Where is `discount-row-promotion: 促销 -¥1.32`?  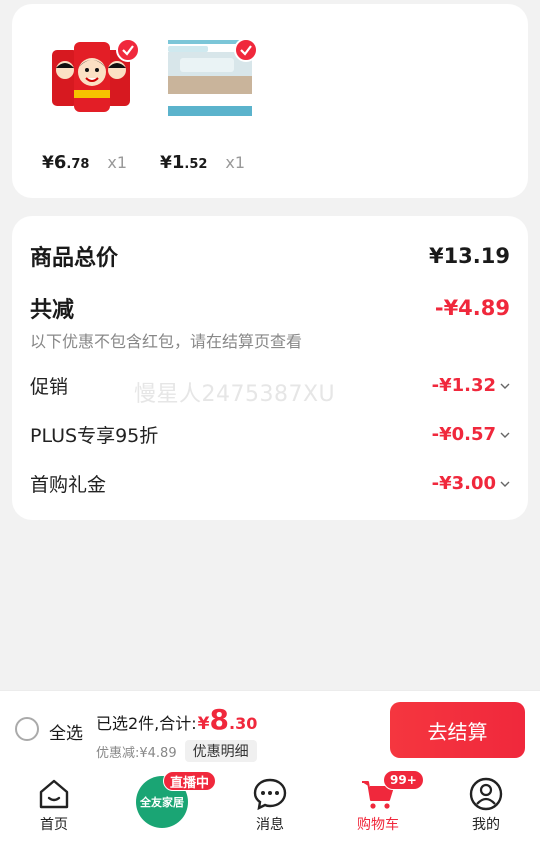
discount-row-promotion: 促销 -¥1.32 is located at coordinates (270, 385).